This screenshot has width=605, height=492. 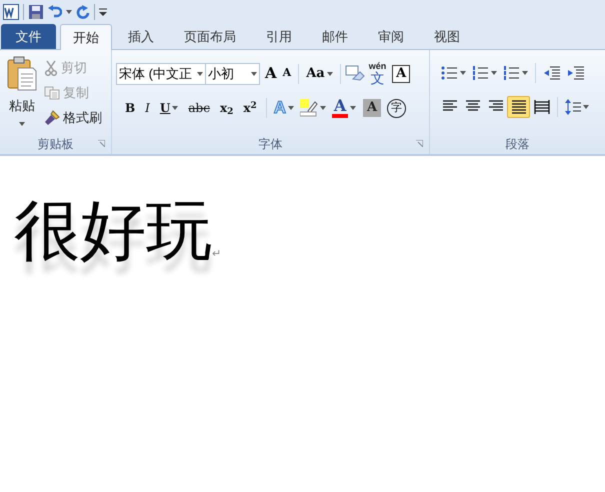 I want to click on group-label: 段落, so click(x=518, y=144).